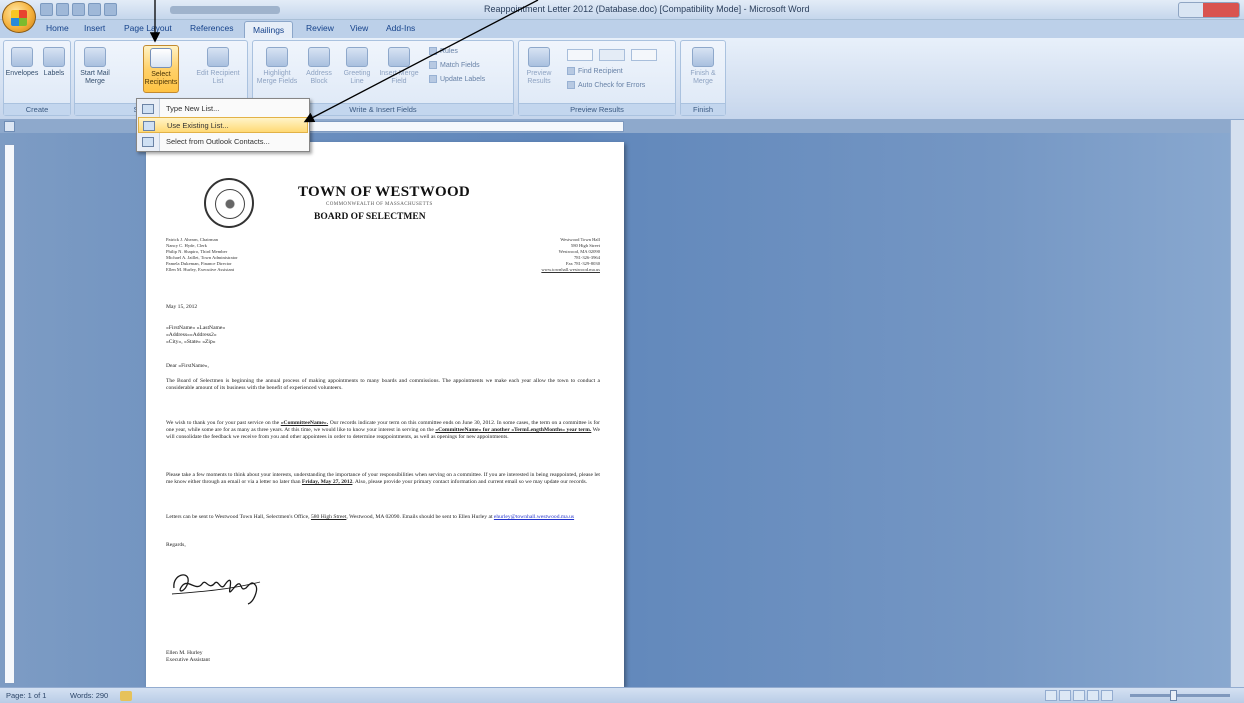 The image size is (1244, 703). What do you see at coordinates (703, 109) in the screenshot?
I see `group-label-finish: Finish` at bounding box center [703, 109].